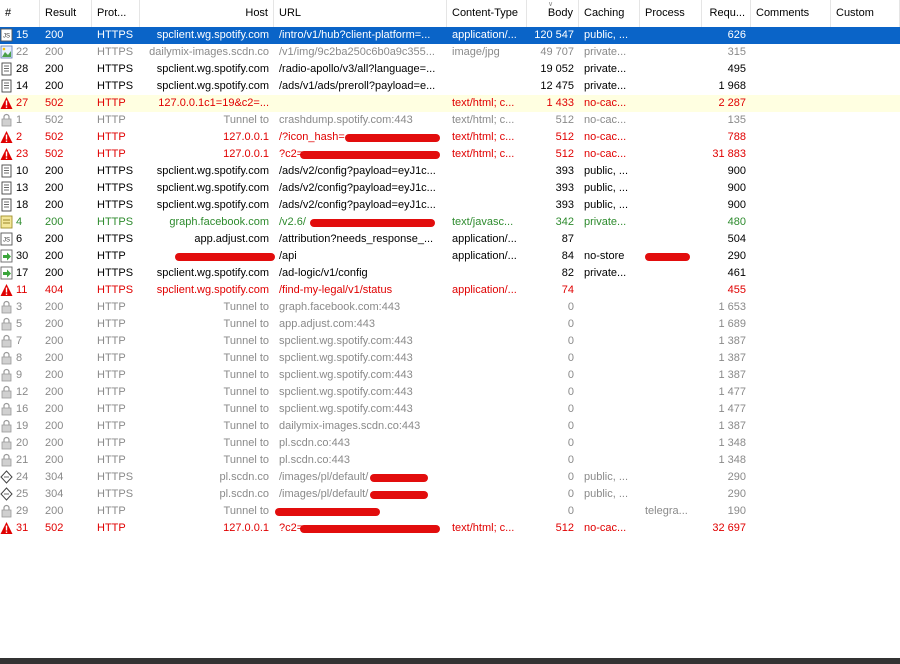 This screenshot has width=900, height=664. What do you see at coordinates (22, 256) in the screenshot?
I see `cell-num: 30` at bounding box center [22, 256].